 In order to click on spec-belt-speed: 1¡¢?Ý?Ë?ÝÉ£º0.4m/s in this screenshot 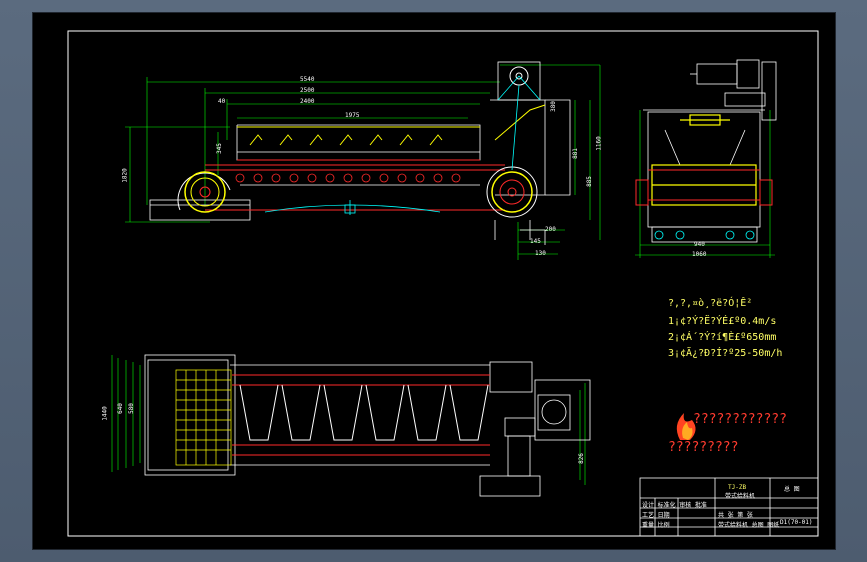, I will do `click(722, 321)`.